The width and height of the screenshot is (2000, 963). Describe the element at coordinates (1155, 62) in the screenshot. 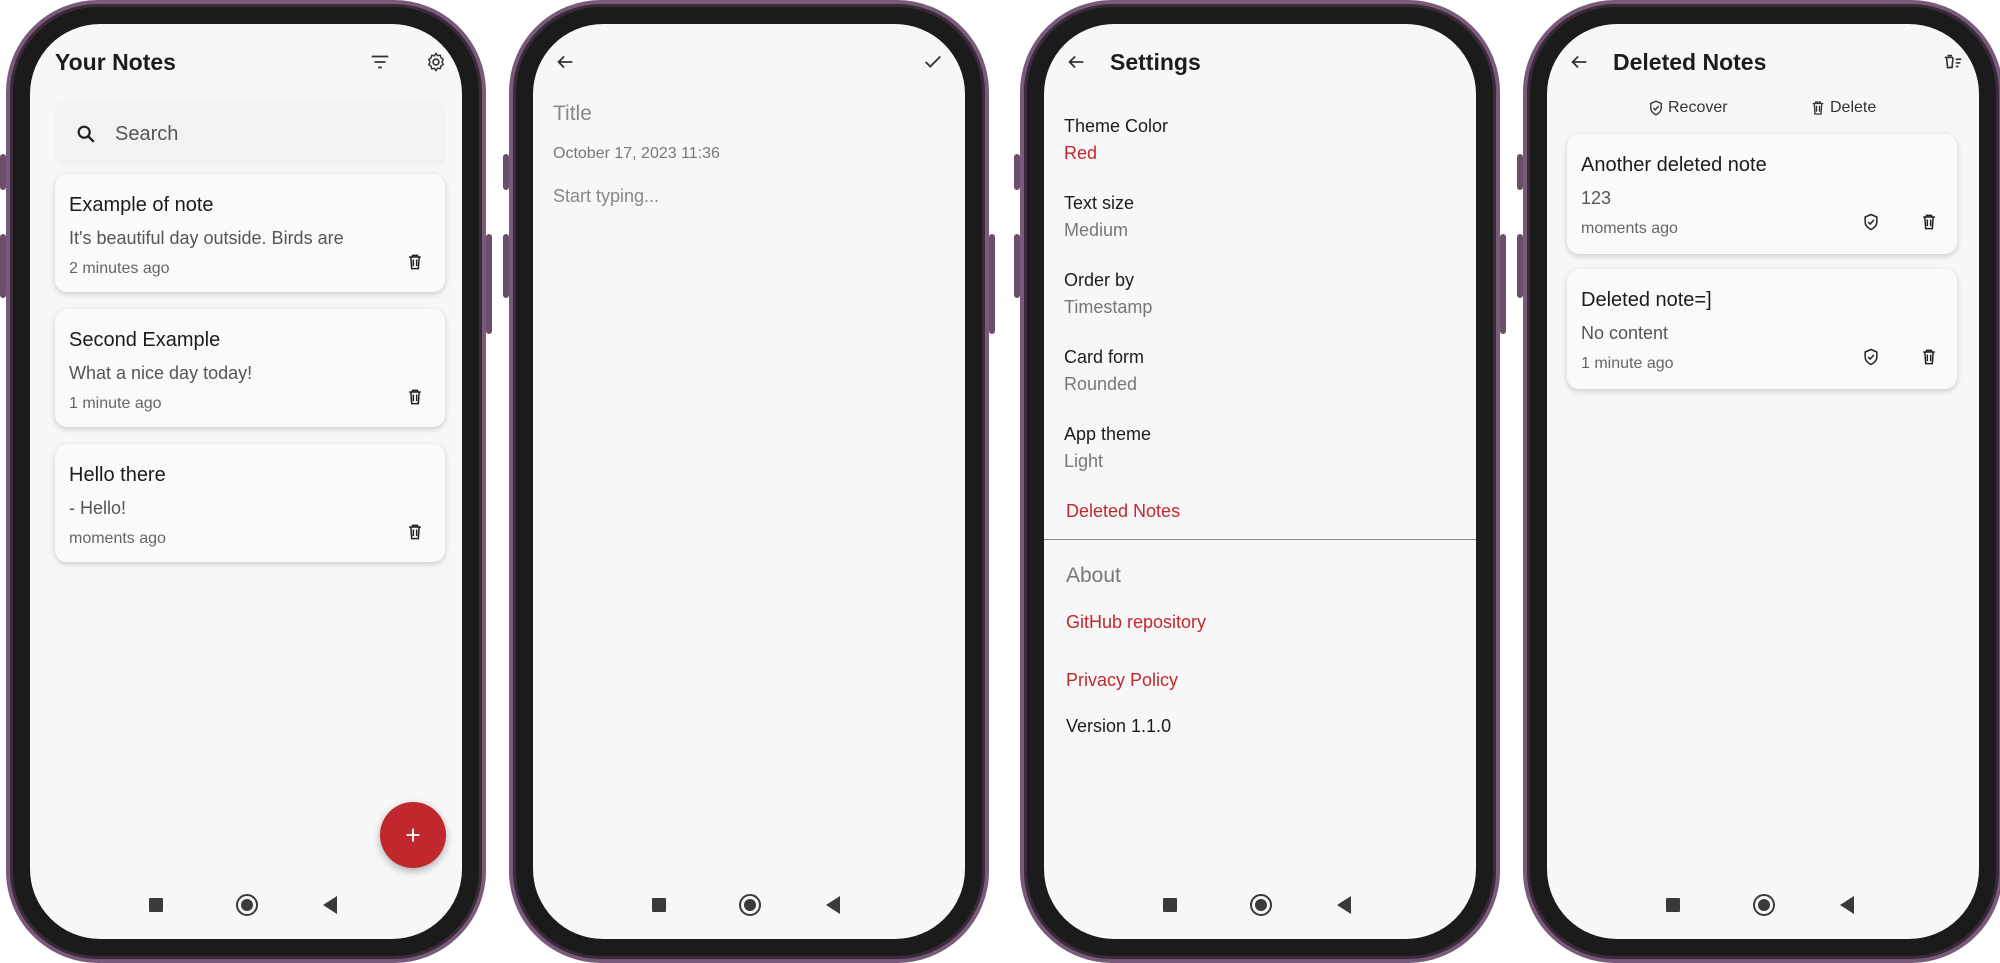

I see `page-title: Settings` at that location.